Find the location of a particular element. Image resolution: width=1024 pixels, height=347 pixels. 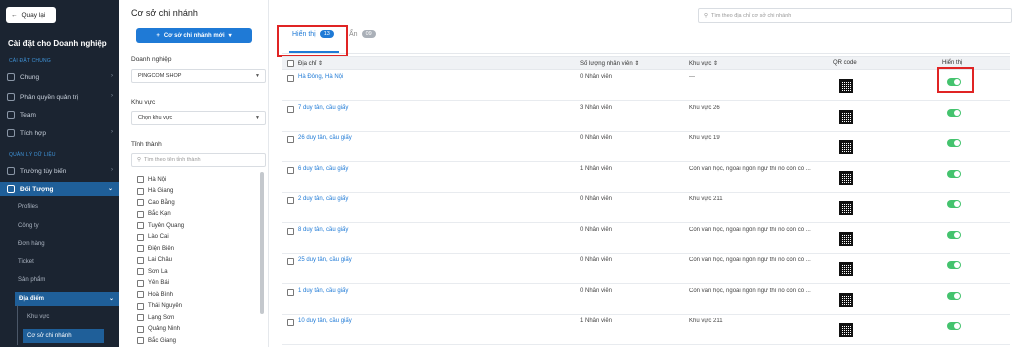

province-item: Lào Cai is located at coordinates (153, 237).